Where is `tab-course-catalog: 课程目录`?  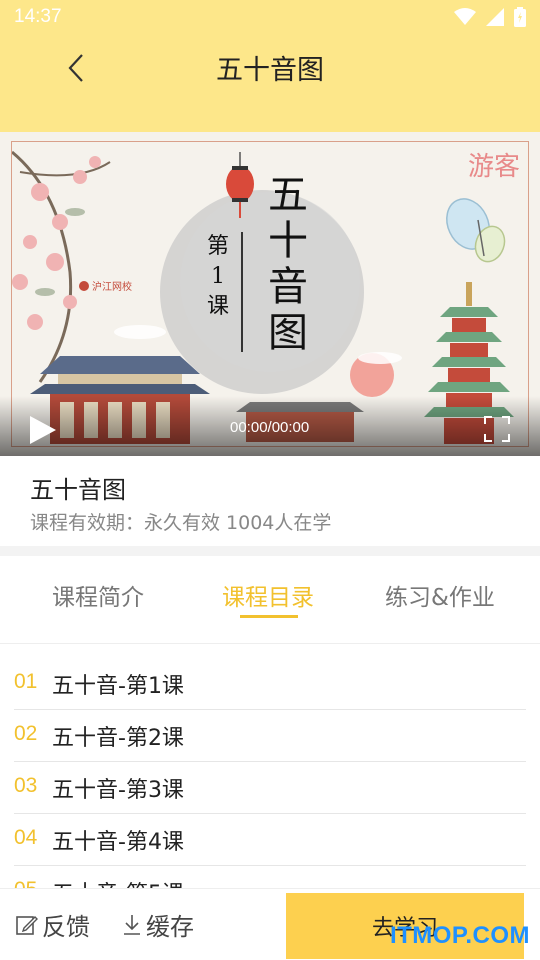
tab-course-catalog: 课程目录 is located at coordinates (268, 595).